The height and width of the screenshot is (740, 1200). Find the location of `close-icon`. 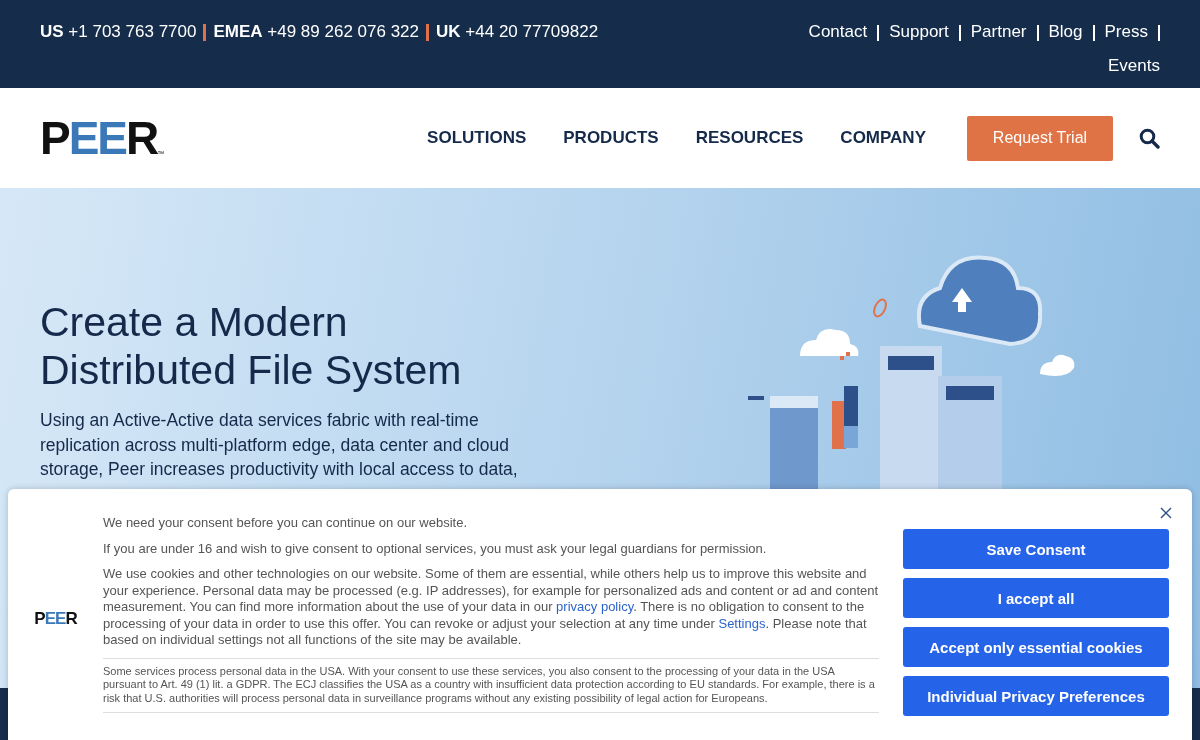

close-icon is located at coordinates (1166, 513).